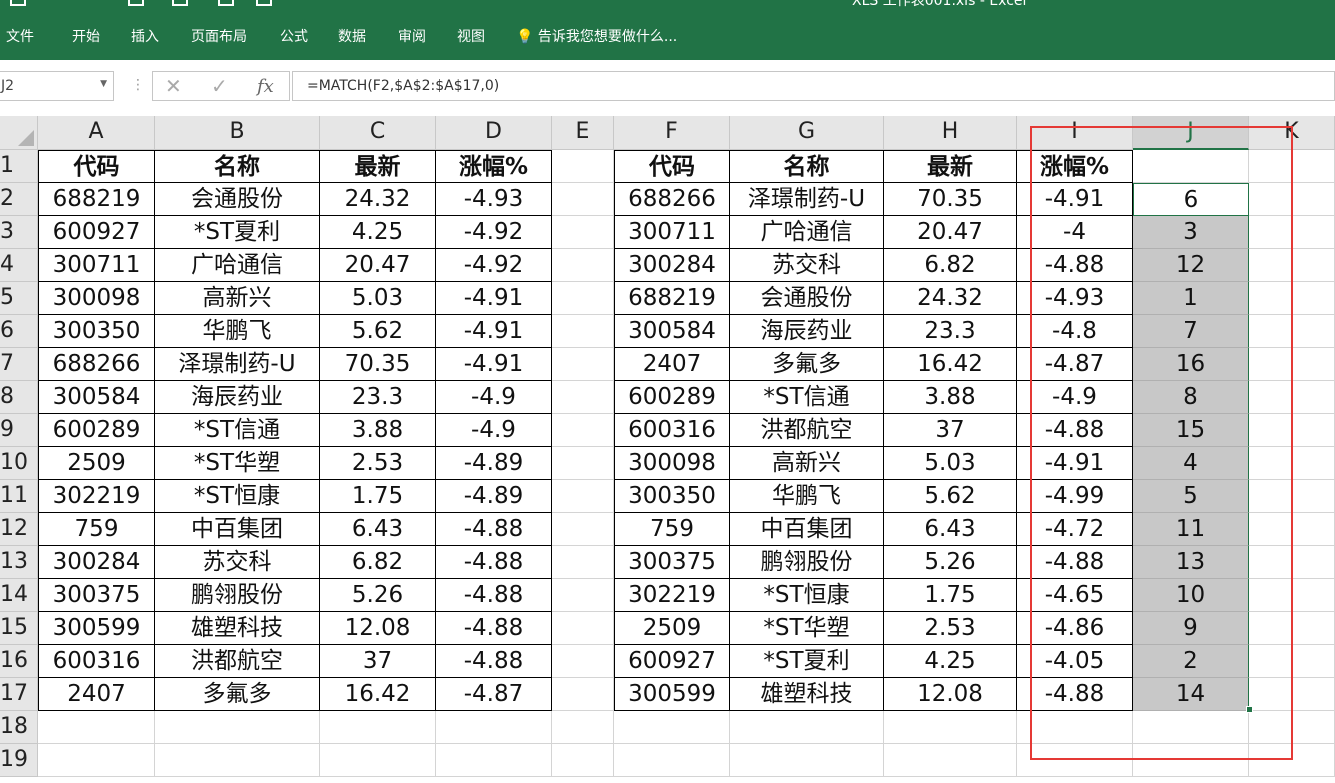 This screenshot has height=783, width=1335. Describe the element at coordinates (672, 133) in the screenshot. I see `column-header-f: F` at that location.